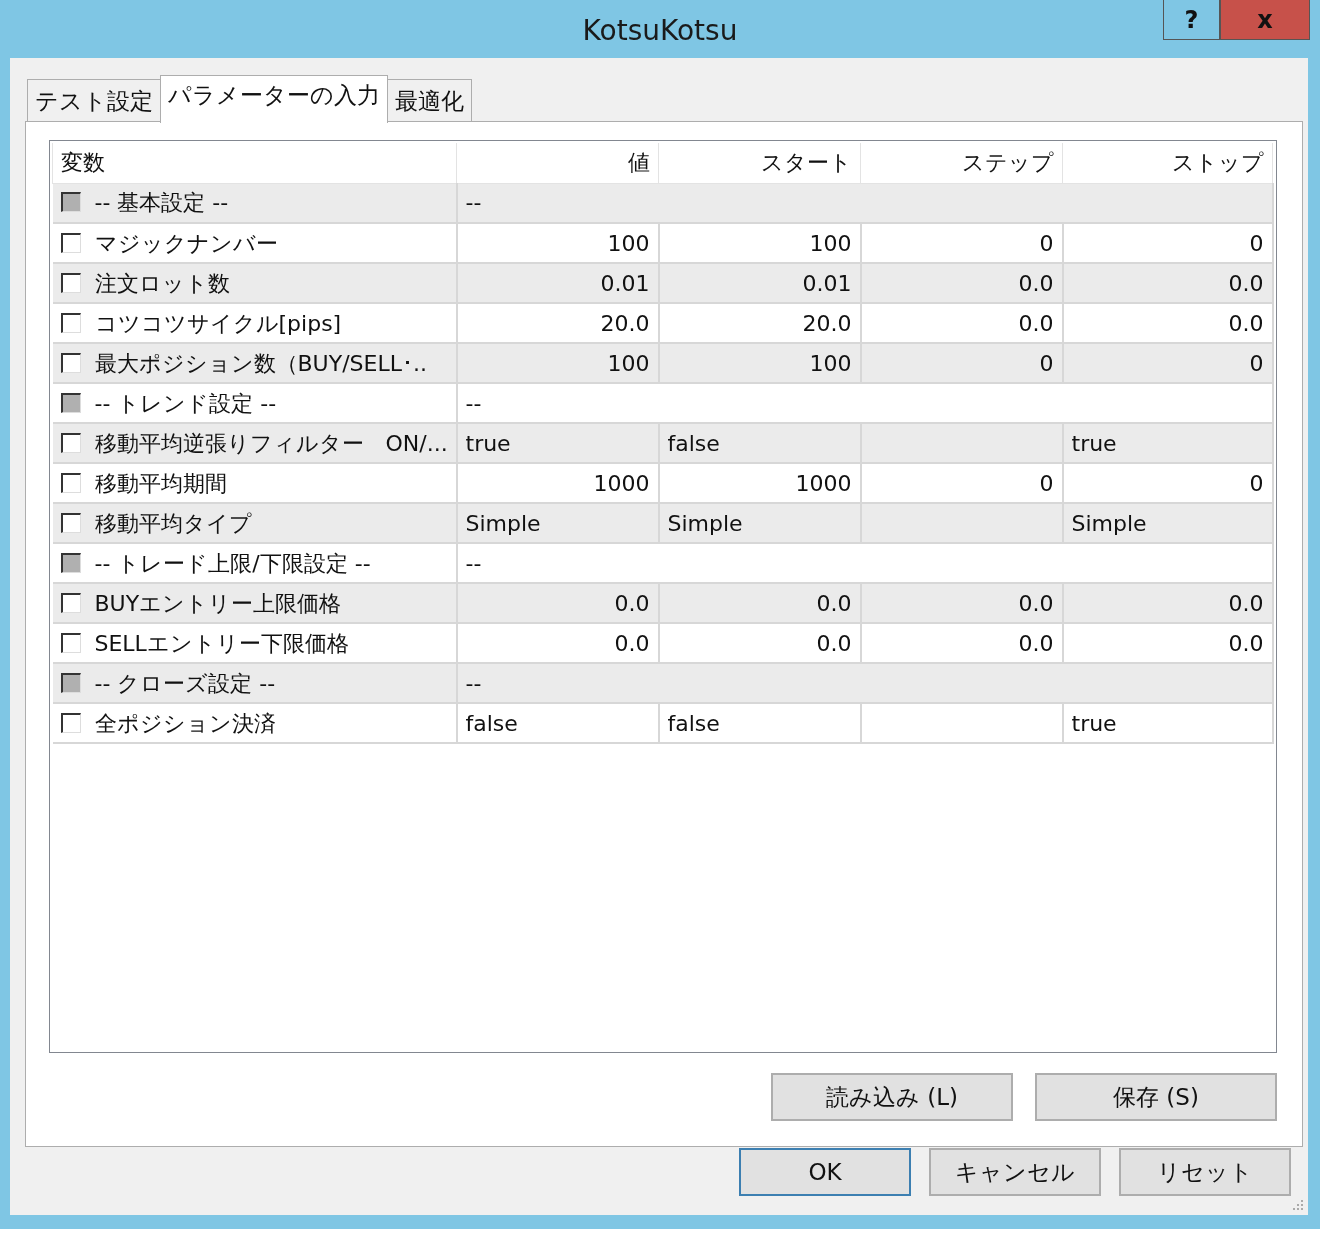 This screenshot has width=1320, height=1235. Describe the element at coordinates (429, 100) in the screenshot. I see `tab: 最適化` at that location.